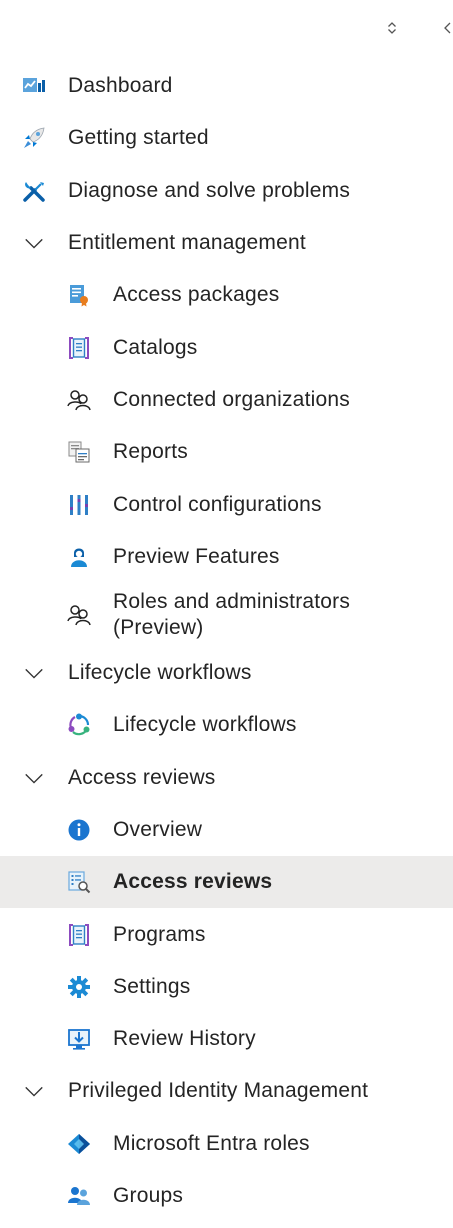  I want to click on wrench-screwdriver-icon, so click(34, 191).